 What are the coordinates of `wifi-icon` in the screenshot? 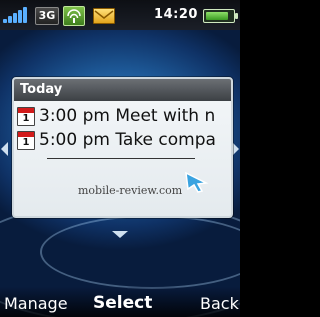 It's located at (74, 16).